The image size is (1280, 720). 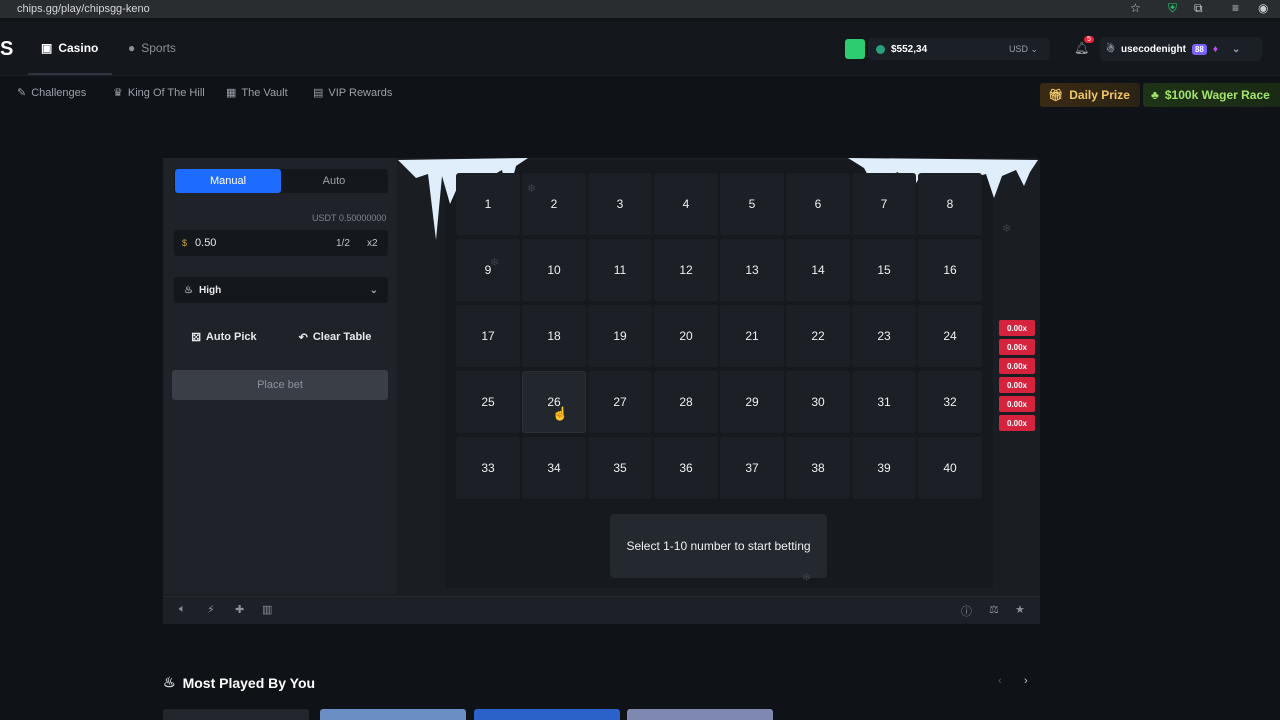 What do you see at coordinates (228, 181) in the screenshot?
I see `manual-mode-button: Manual` at bounding box center [228, 181].